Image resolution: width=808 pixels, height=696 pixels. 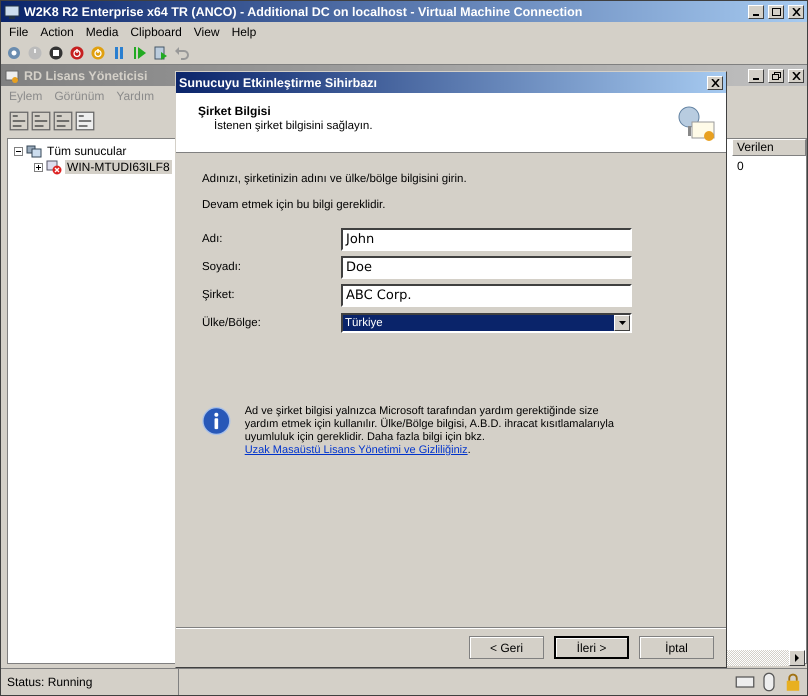 What do you see at coordinates (232, 323) in the screenshot?
I see `field-label: Ülke/Bölge:` at bounding box center [232, 323].